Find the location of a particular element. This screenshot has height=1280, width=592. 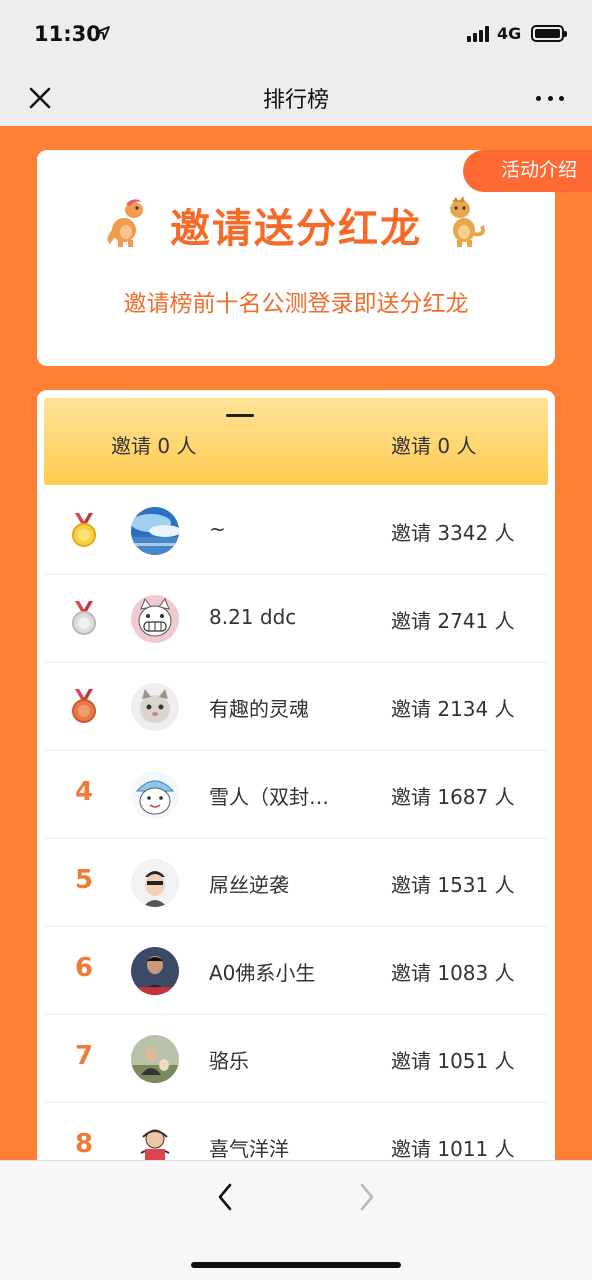

my-invite-count-right: 邀请 0 人 is located at coordinates (434, 446).